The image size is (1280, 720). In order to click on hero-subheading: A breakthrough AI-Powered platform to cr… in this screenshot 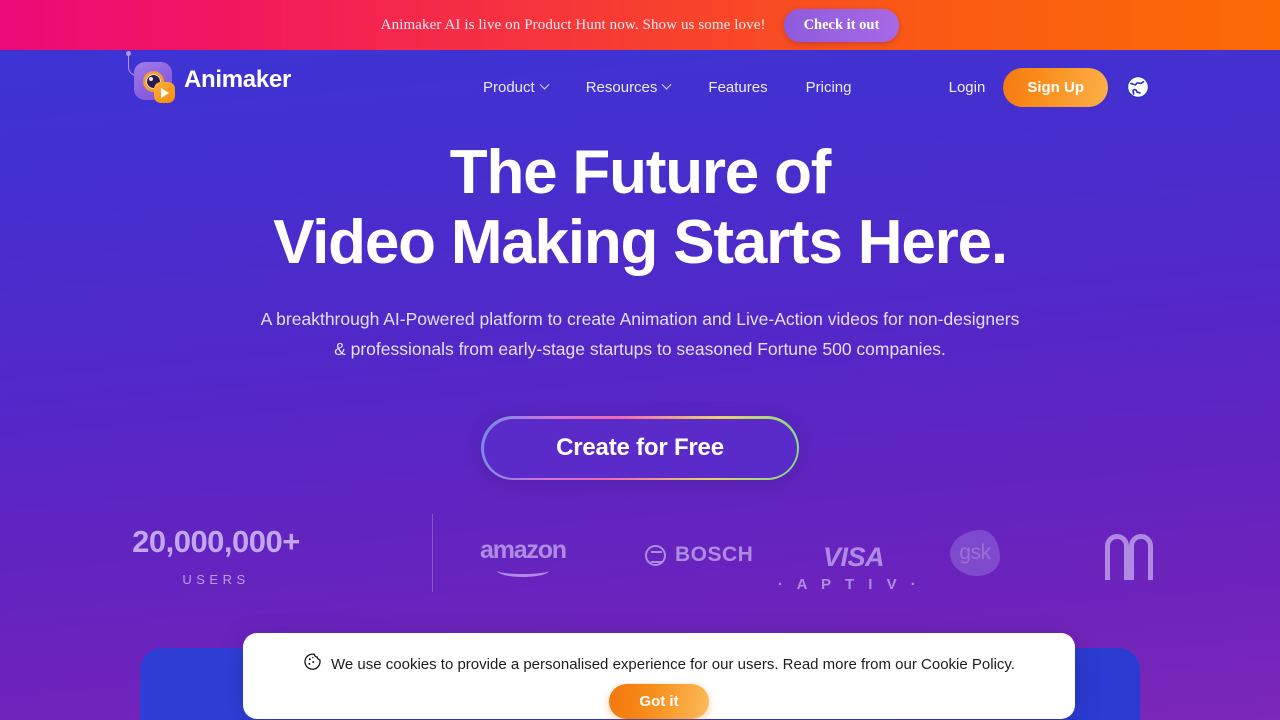, I will do `click(640, 334)`.